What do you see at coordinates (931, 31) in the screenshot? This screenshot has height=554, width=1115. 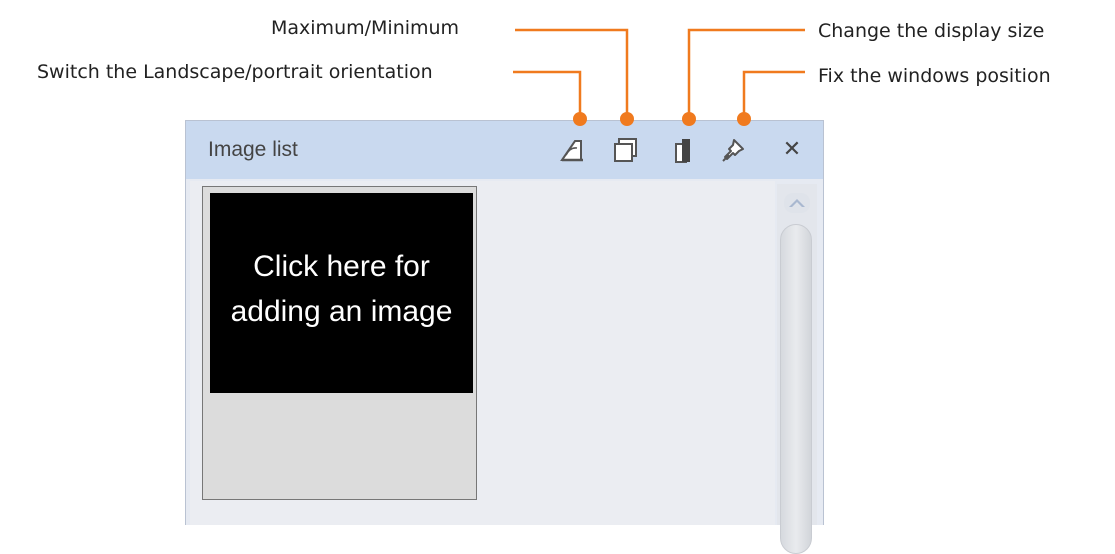 I see `callout-change-display-size: Change the display size` at bounding box center [931, 31].